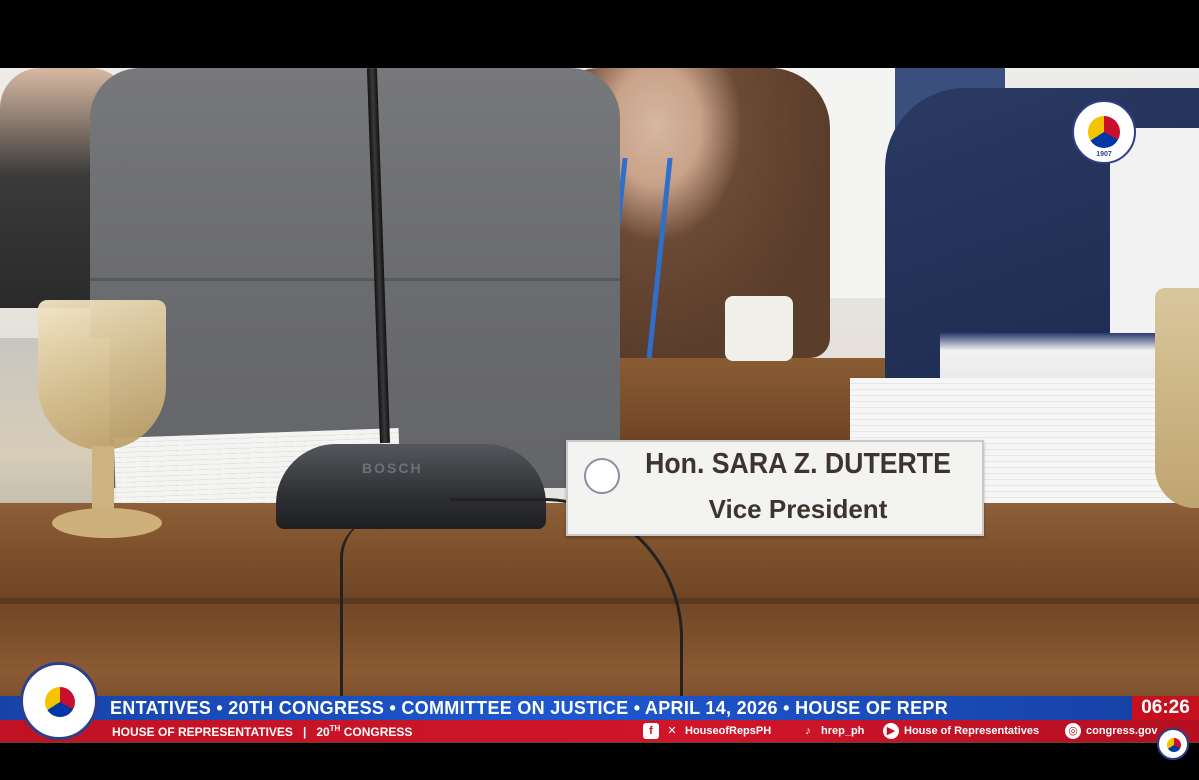 The width and height of the screenshot is (1199, 780). What do you see at coordinates (775, 488) in the screenshot?
I see `nameplate: Hon. SARA Z. DUTERTE Vice President` at bounding box center [775, 488].